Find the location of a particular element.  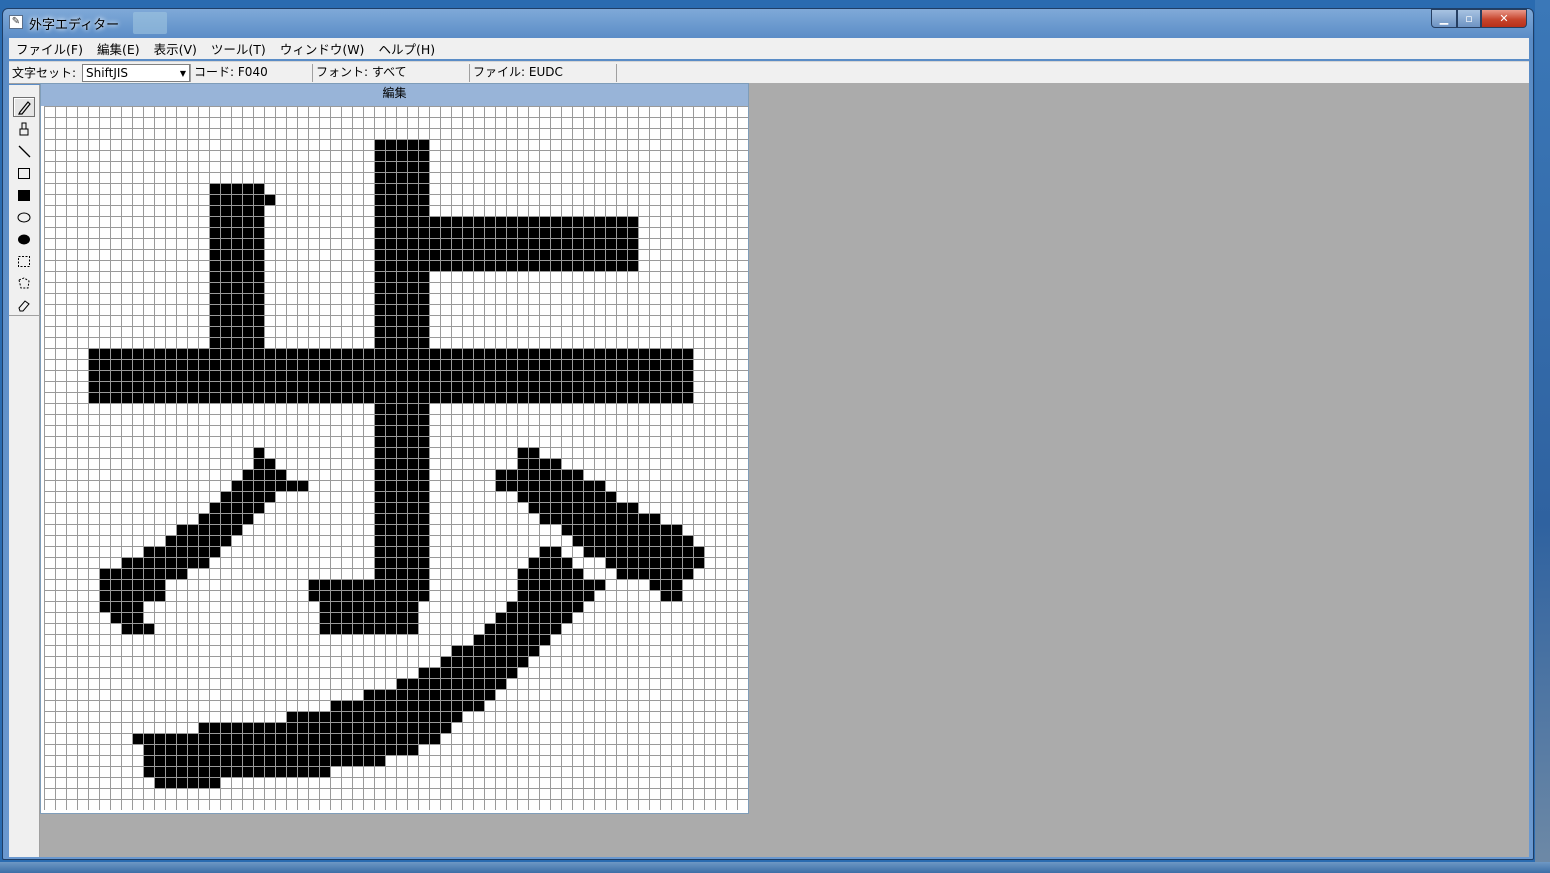

rectangle-filled-icon is located at coordinates (24, 195).